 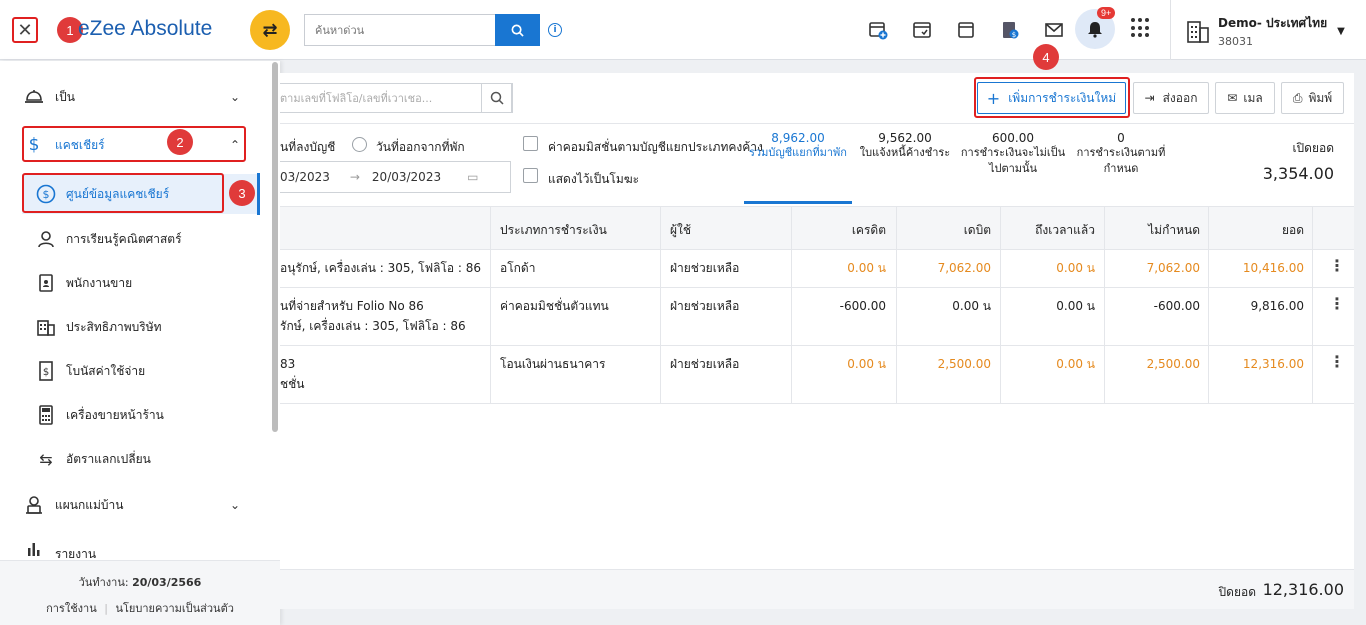 I want to click on sidebar-item-housekeeping: แผนกแม่บ้าน ⌄, so click(x=135, y=505).